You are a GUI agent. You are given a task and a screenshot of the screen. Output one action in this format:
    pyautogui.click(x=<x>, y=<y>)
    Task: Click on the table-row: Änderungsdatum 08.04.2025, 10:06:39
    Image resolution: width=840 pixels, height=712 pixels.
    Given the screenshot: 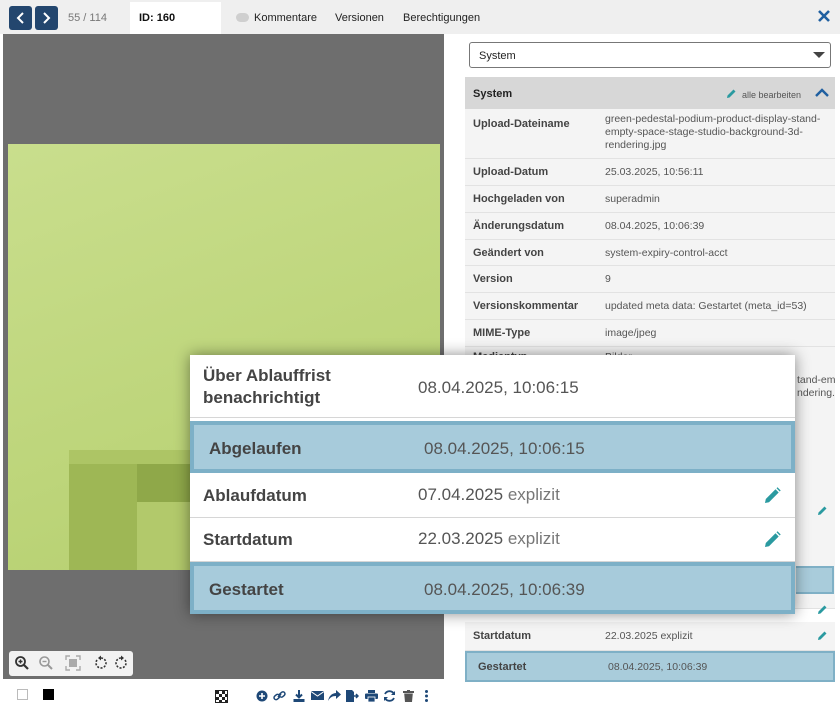 What is the action you would take?
    pyautogui.click(x=650, y=226)
    